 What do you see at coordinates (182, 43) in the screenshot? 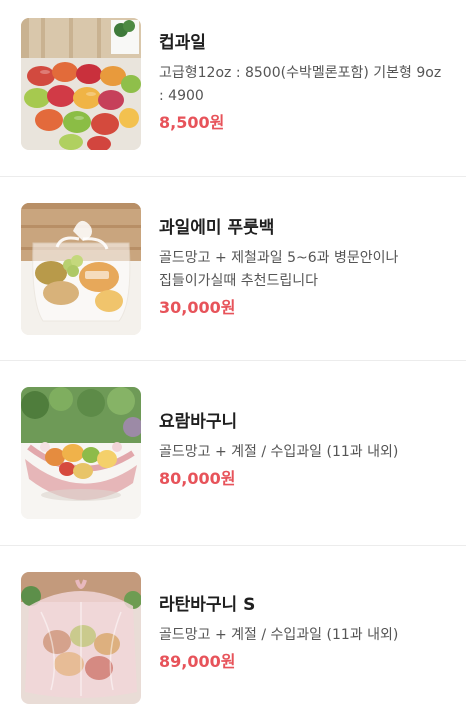
I see `item-name: 컵과일` at bounding box center [182, 43].